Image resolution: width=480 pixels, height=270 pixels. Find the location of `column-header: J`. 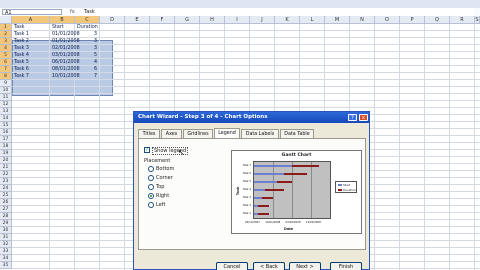

column-header: J is located at coordinates (262, 20).